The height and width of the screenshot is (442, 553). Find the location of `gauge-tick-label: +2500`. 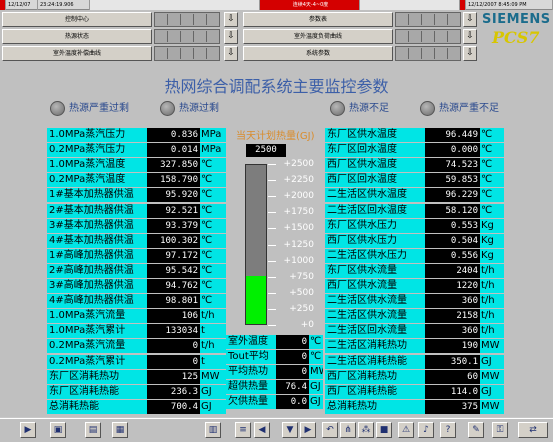

gauge-tick-label: +2500 is located at coordinates (298, 164).